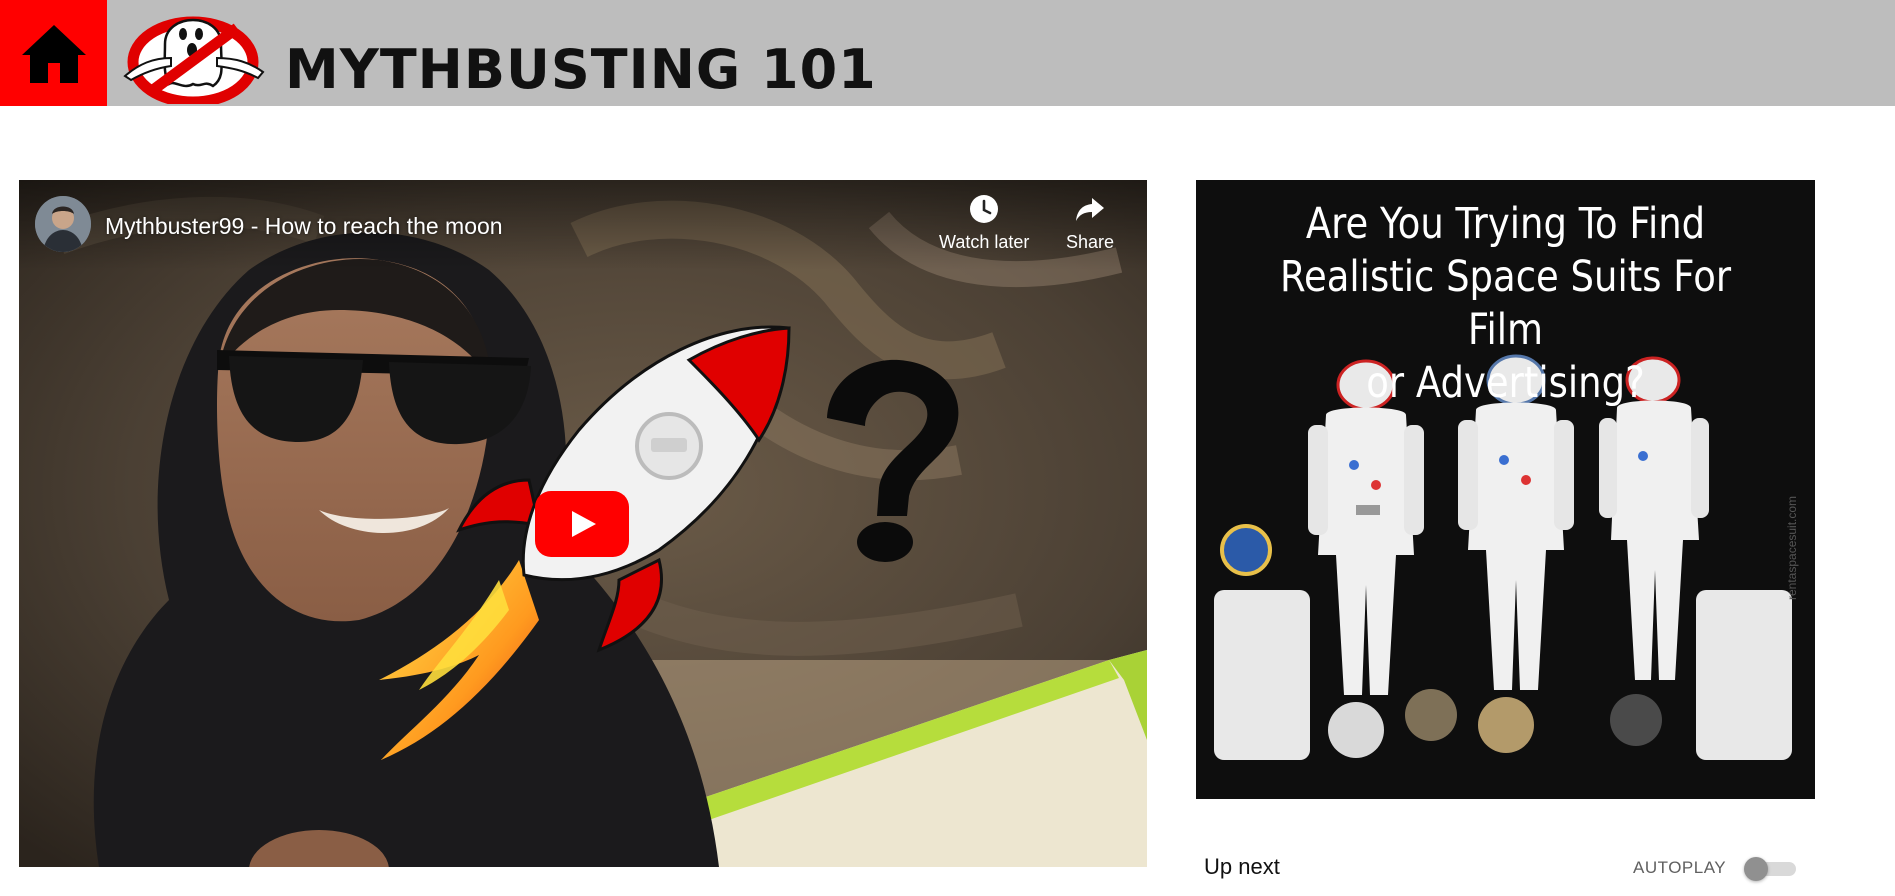  I want to click on autoplay-toggle, so click(1772, 869).